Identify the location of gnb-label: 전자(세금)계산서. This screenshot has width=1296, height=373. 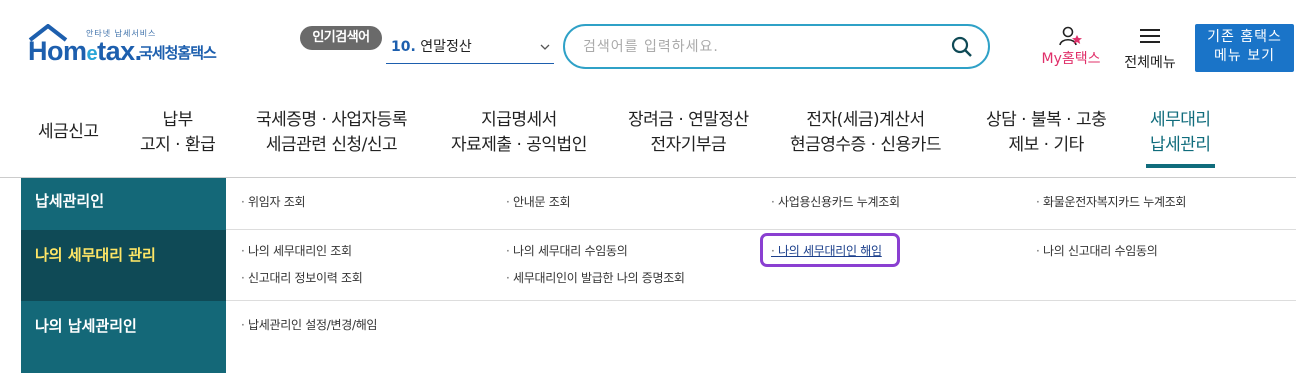
(865, 120).